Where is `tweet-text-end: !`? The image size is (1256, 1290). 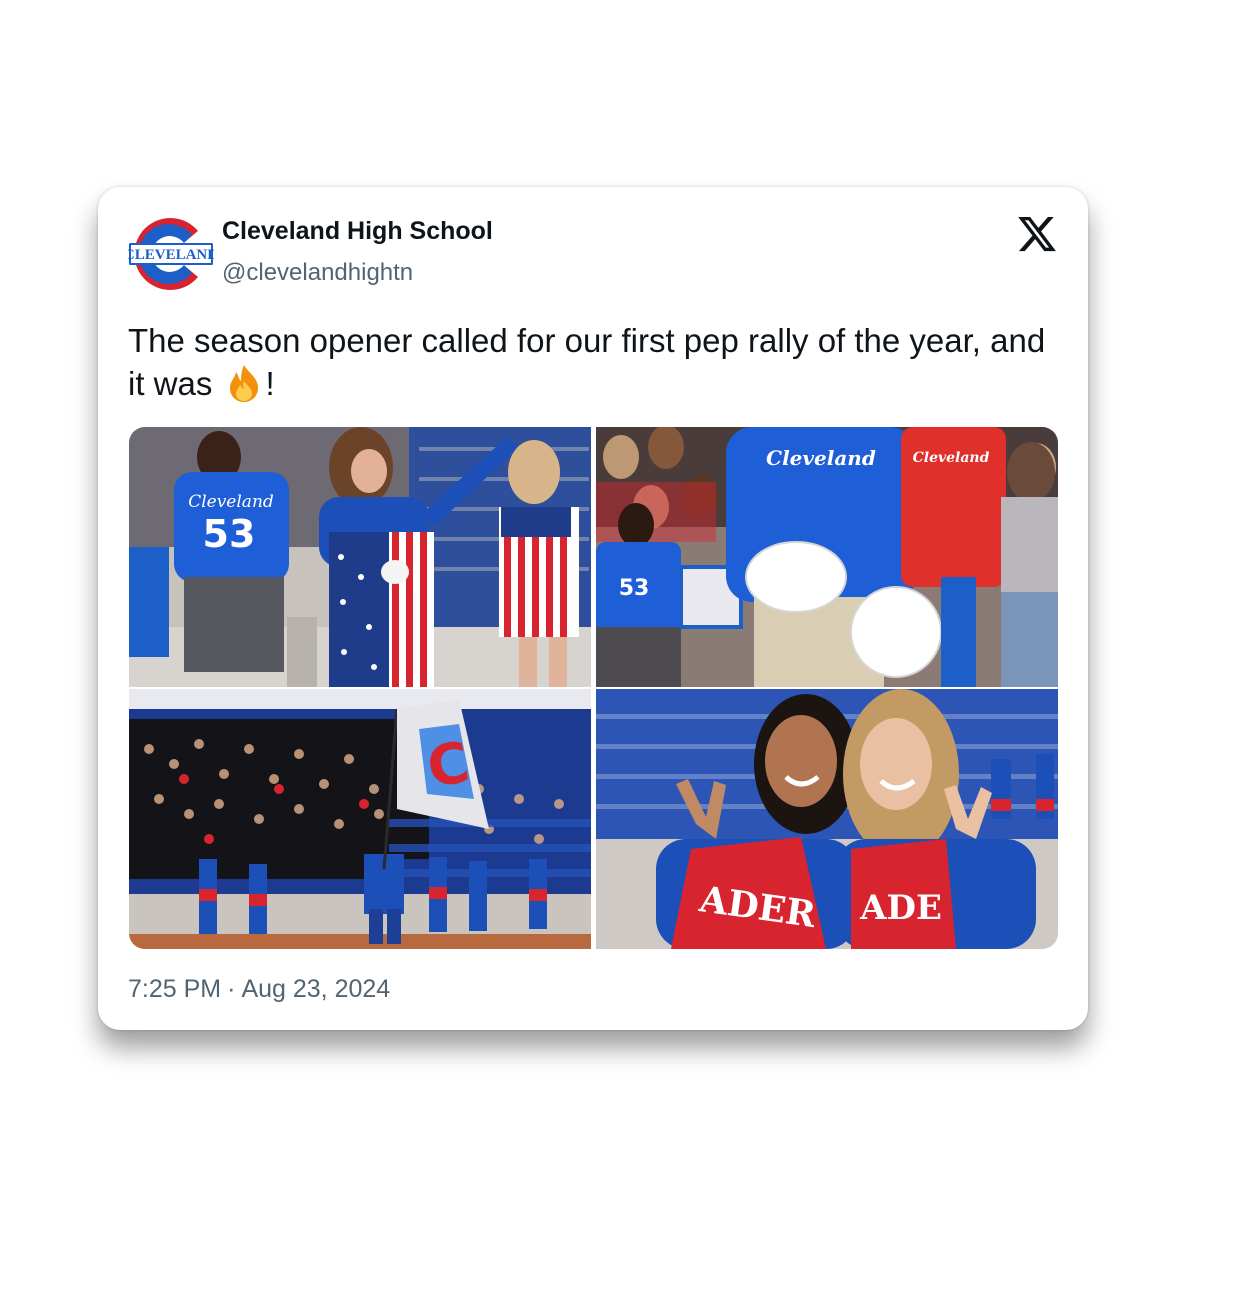
tweet-text-end: ! is located at coordinates (270, 383).